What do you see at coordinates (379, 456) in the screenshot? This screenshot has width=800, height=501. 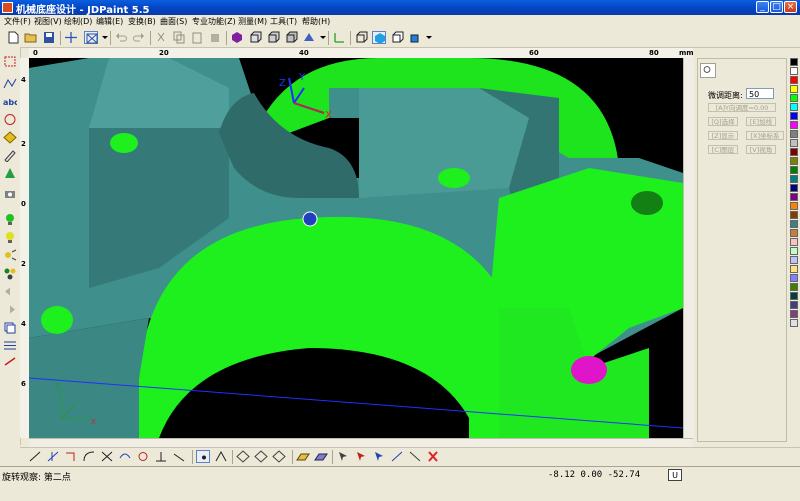 I see `pick-add-icon` at bounding box center [379, 456].